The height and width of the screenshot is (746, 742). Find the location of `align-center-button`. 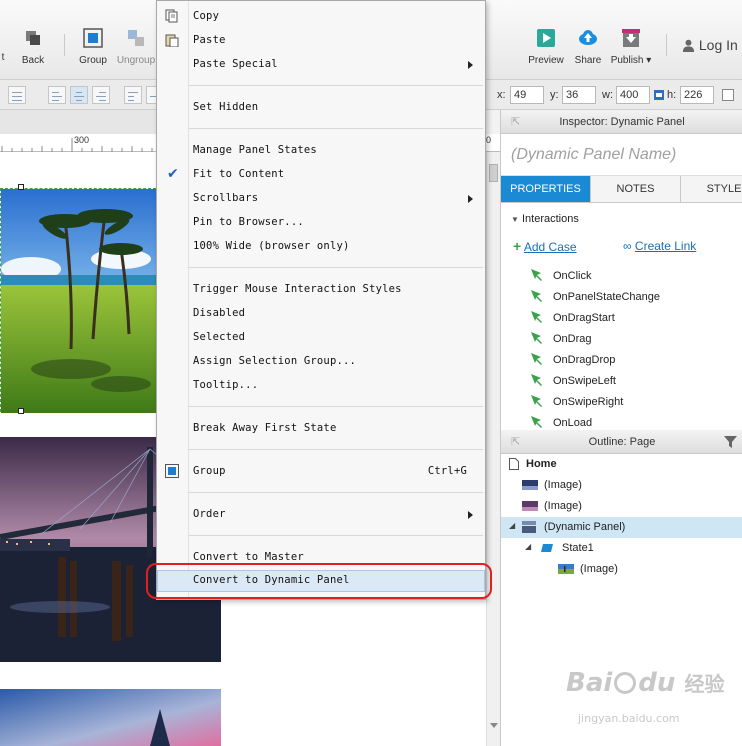

align-center-button is located at coordinates (79, 95).